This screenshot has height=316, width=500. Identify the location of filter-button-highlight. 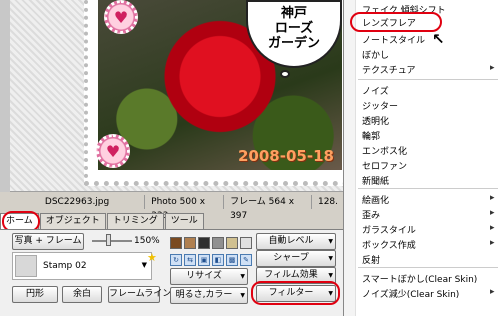
(295, 293).